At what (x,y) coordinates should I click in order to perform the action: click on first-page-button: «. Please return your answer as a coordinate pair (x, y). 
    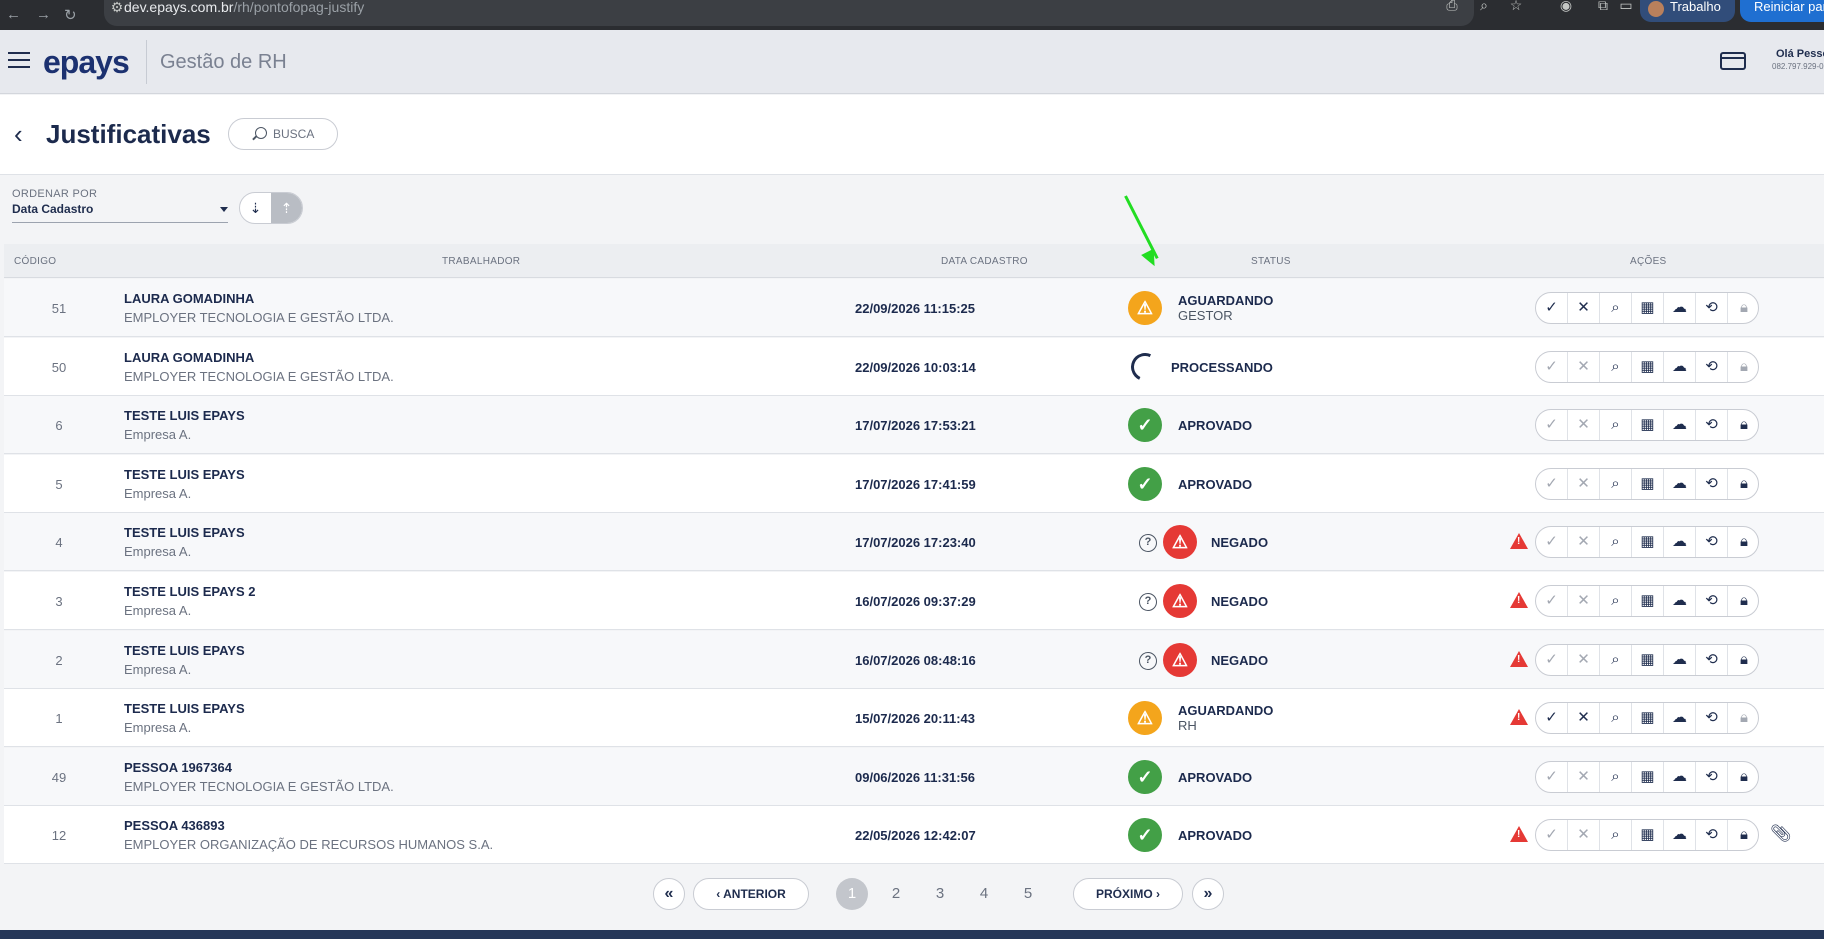
    Looking at the image, I should click on (669, 894).